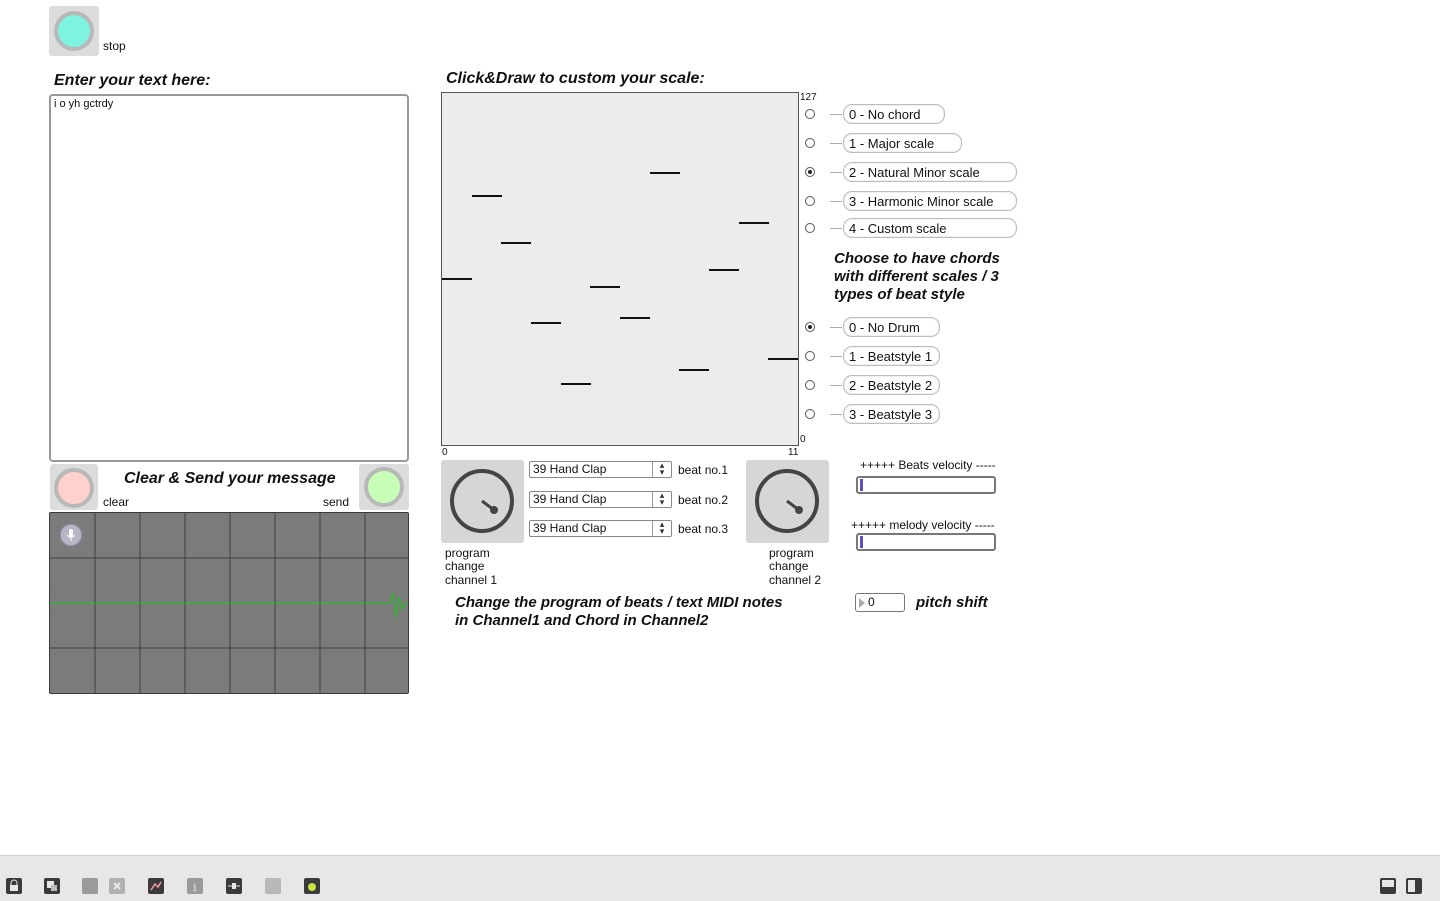 This screenshot has width=1440, height=901. I want to click on info-icon: i, so click(195, 886).